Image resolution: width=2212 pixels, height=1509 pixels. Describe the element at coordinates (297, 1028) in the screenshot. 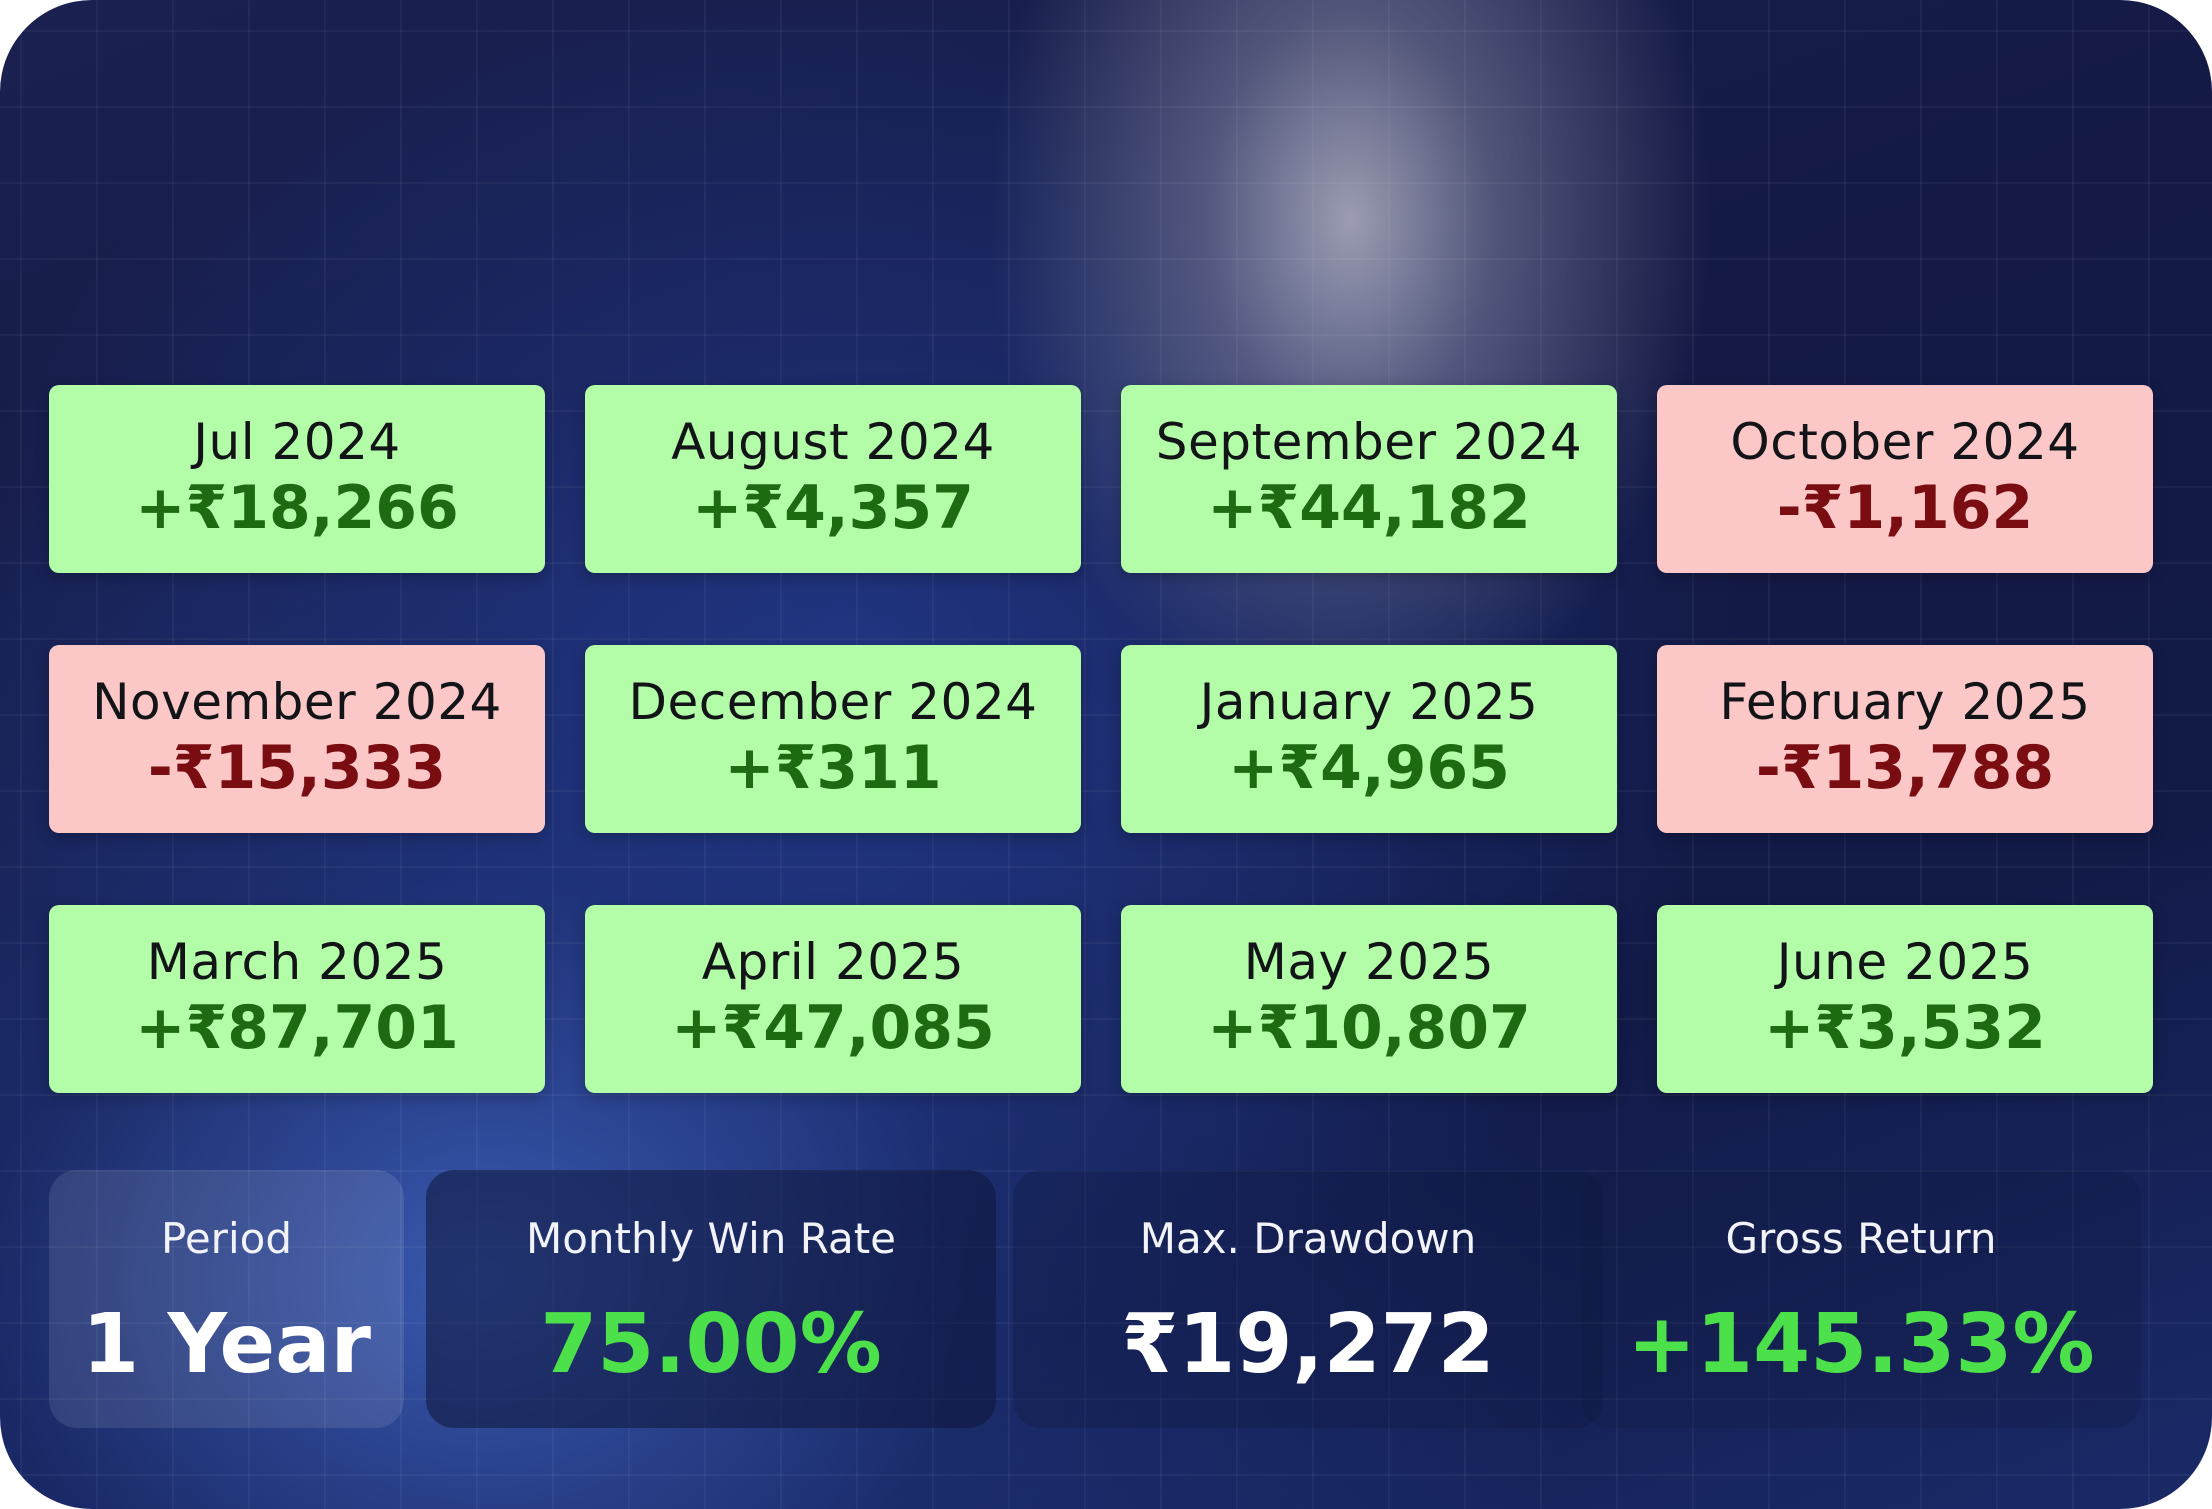

I see `month-amount: +₹87,701` at that location.